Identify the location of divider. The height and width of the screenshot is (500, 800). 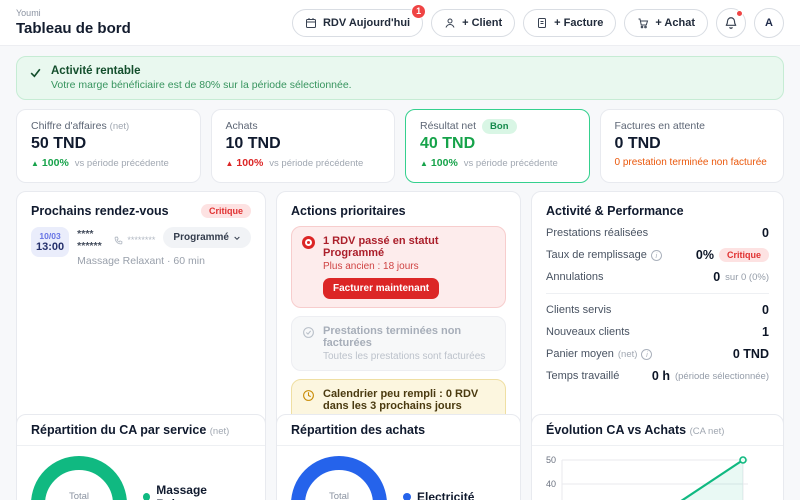
(657, 293).